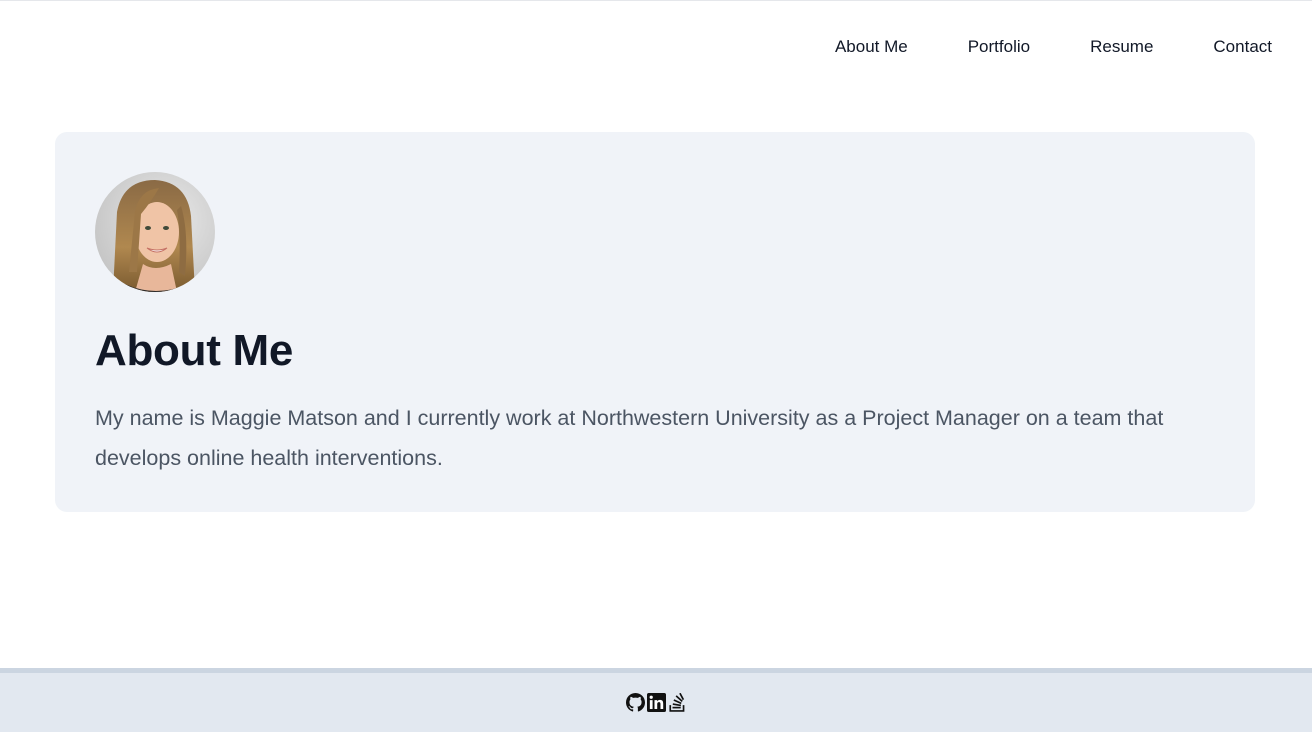 The height and width of the screenshot is (732, 1312). Describe the element at coordinates (1121, 47) in the screenshot. I see `nav-link-resume: Resume` at that location.